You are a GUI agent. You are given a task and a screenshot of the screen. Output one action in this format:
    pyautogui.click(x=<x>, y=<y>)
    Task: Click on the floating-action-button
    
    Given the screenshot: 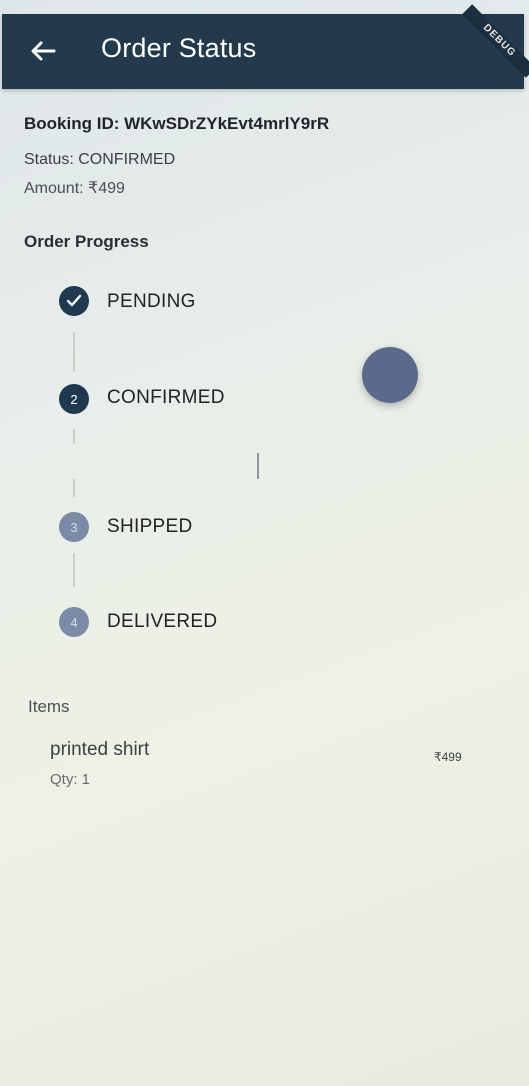 What is the action you would take?
    pyautogui.click(x=390, y=375)
    